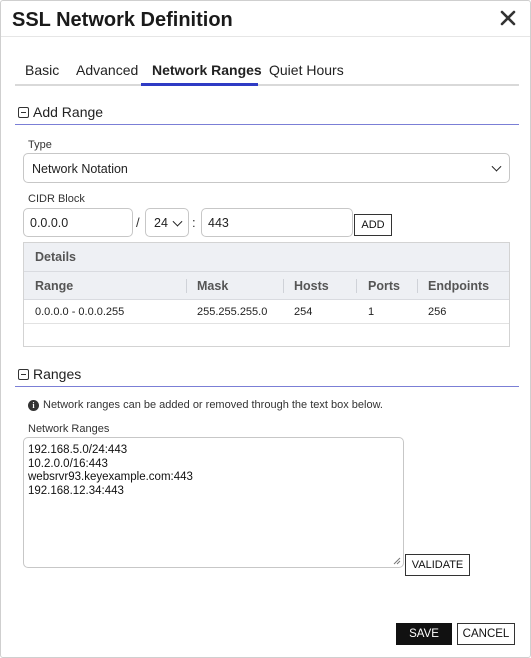 This screenshot has height=658, width=531. I want to click on port-input: 443, so click(277, 222).